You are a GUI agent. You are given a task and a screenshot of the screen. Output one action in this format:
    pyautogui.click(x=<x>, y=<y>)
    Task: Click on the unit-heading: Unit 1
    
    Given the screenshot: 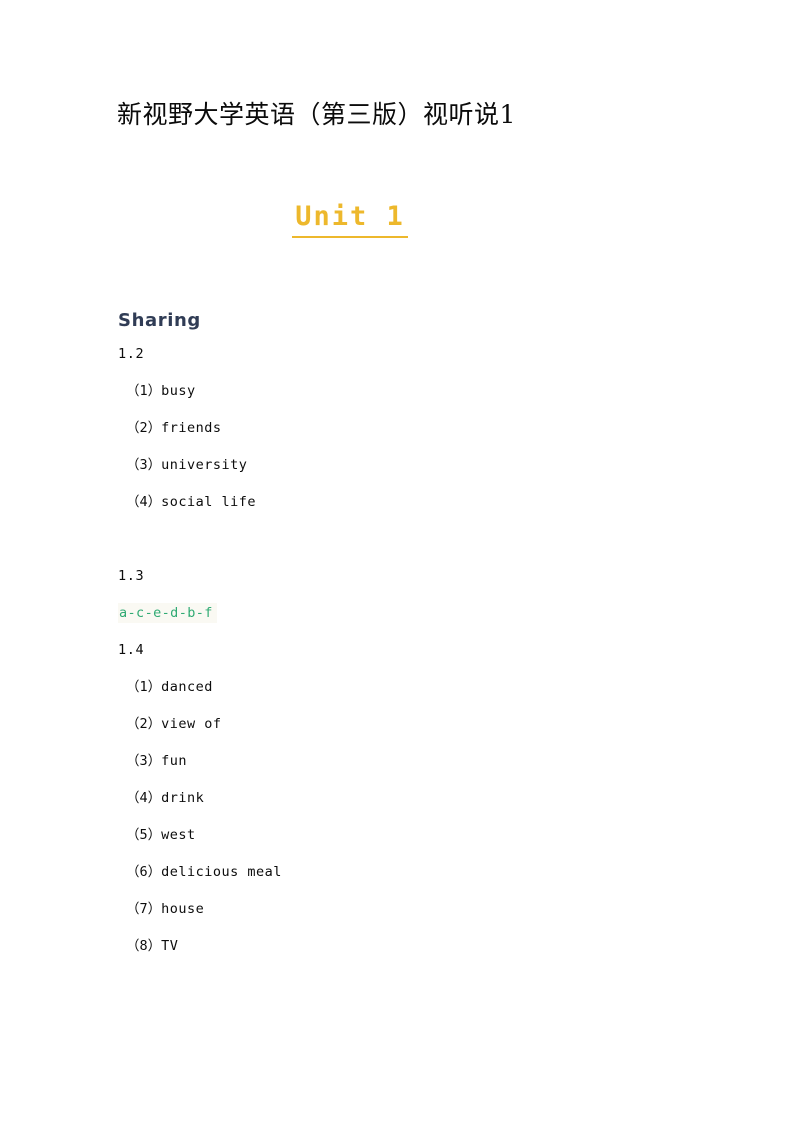 What is the action you would take?
    pyautogui.click(x=350, y=219)
    